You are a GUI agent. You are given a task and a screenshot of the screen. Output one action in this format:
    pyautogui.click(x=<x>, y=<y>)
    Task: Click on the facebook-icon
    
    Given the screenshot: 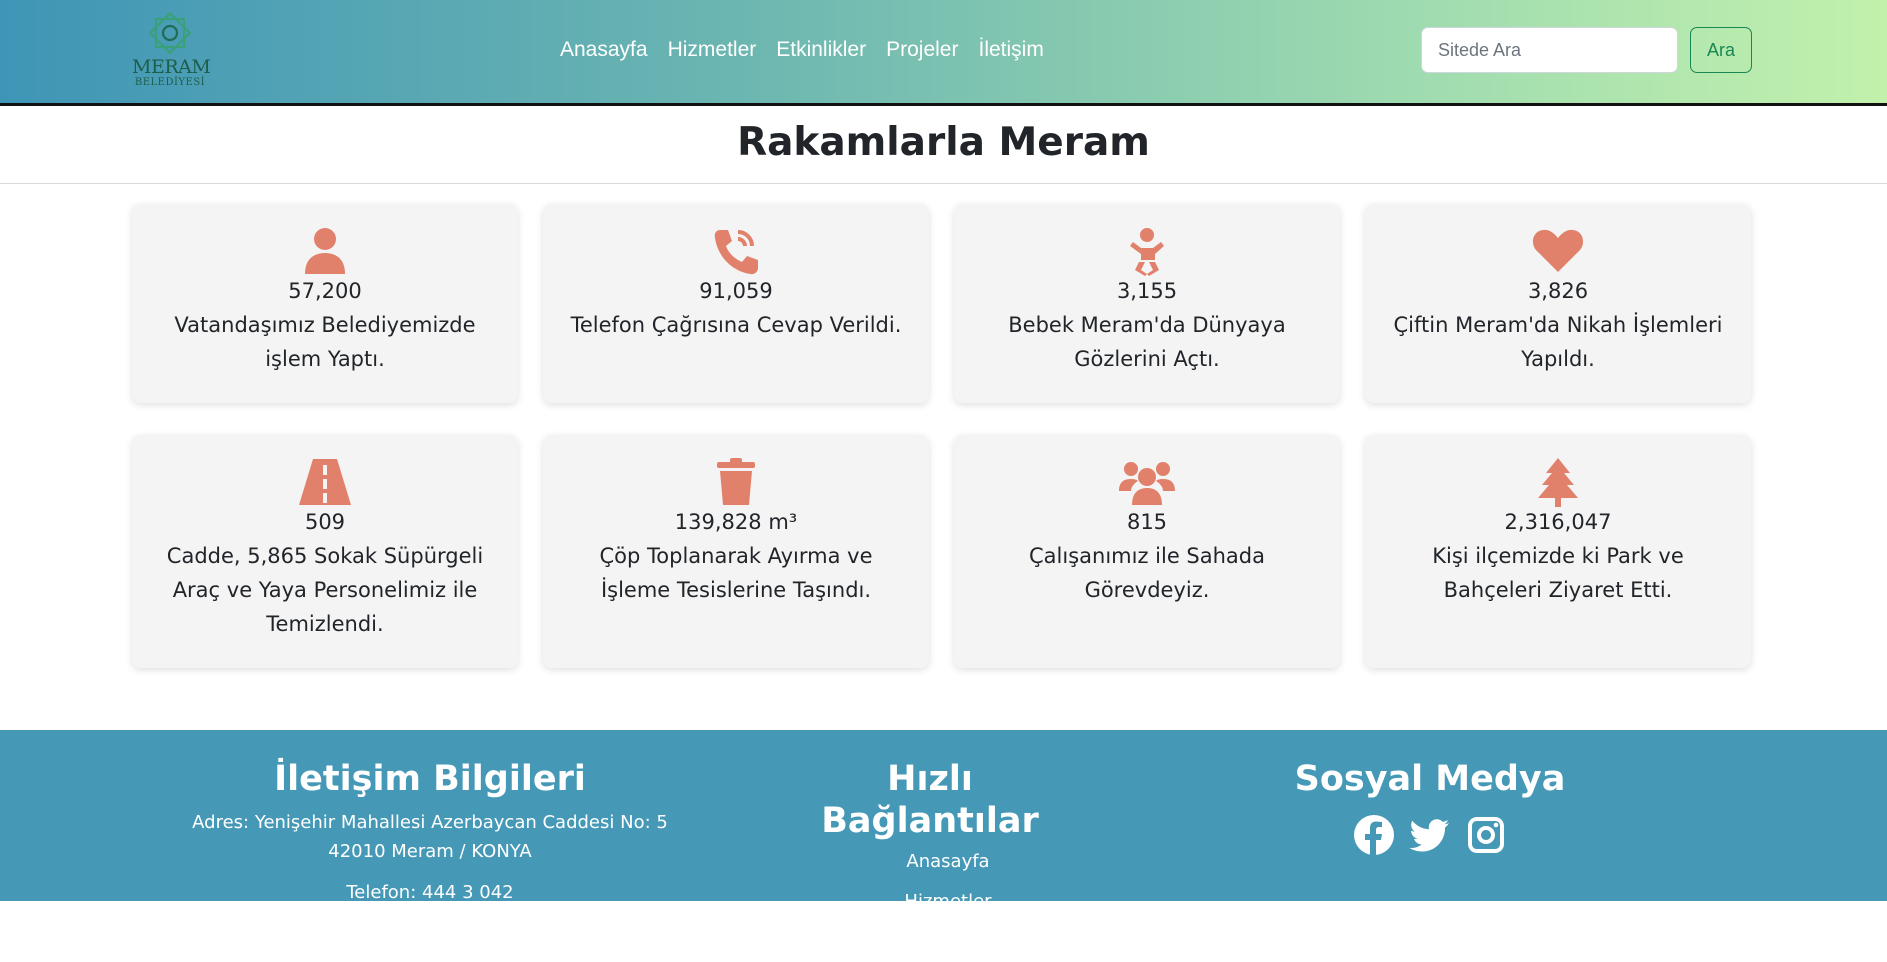 What is the action you would take?
    pyautogui.click(x=1374, y=835)
    